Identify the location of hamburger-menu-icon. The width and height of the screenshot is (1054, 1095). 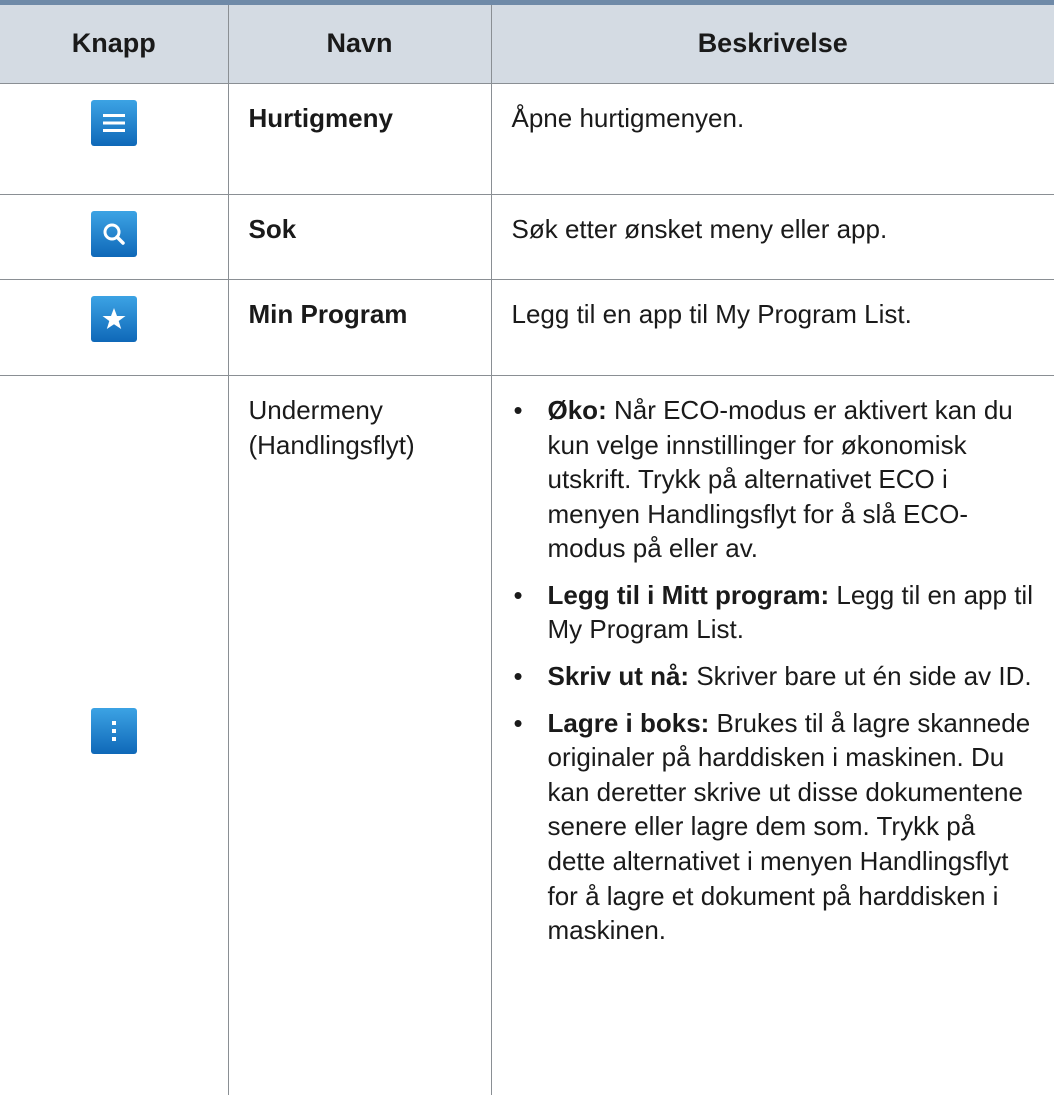
(113, 123).